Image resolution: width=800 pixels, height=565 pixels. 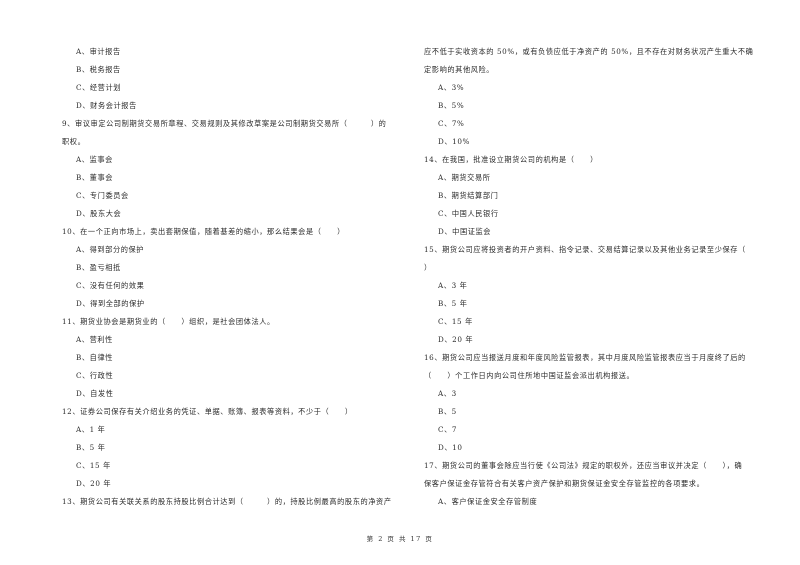 What do you see at coordinates (98, 51) in the screenshot?
I see `answer-option: A、审计报告` at bounding box center [98, 51].